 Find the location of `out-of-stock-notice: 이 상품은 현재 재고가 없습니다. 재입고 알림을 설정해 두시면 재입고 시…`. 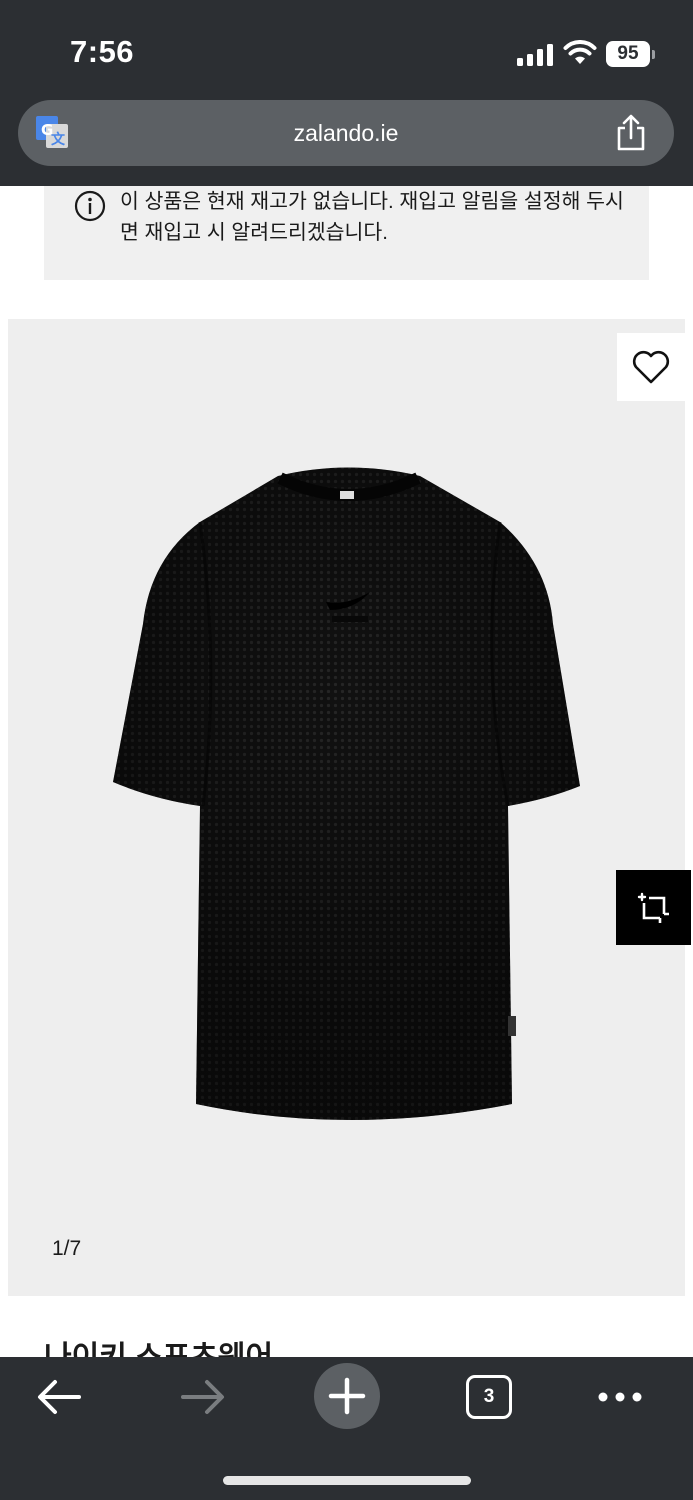

out-of-stock-notice: 이 상품은 현재 재고가 없습니다. 재입고 알림을 설정해 두시면 재입고 시… is located at coordinates (346, 233).